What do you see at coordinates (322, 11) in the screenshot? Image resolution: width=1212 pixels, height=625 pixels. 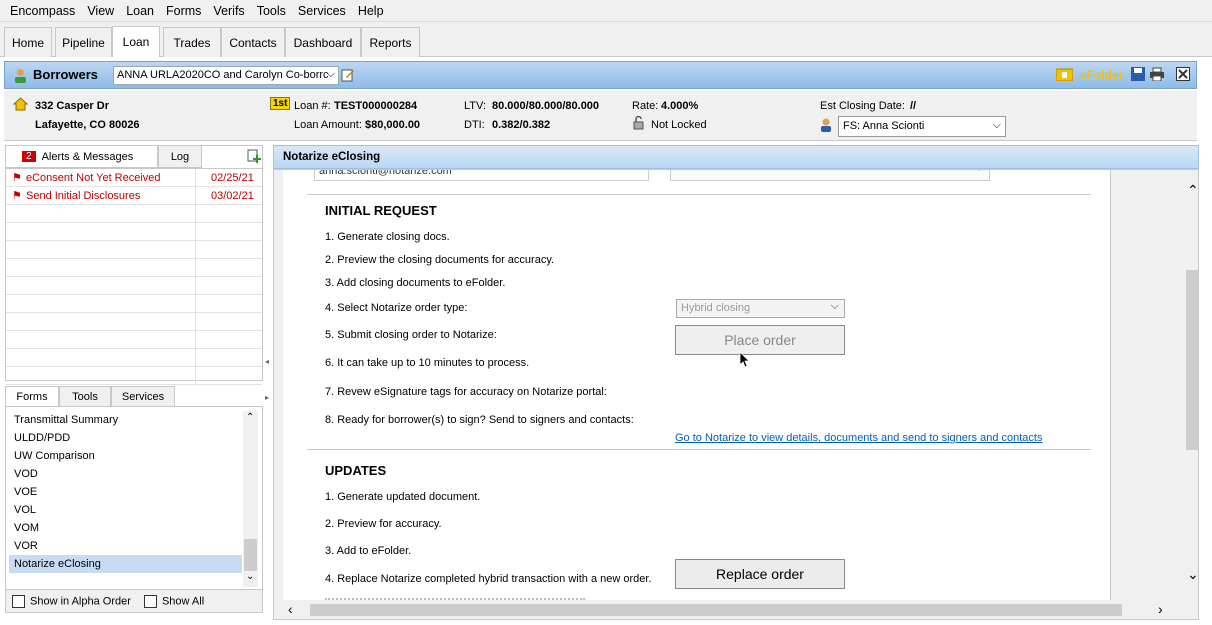 I see `menu-services: Services` at bounding box center [322, 11].